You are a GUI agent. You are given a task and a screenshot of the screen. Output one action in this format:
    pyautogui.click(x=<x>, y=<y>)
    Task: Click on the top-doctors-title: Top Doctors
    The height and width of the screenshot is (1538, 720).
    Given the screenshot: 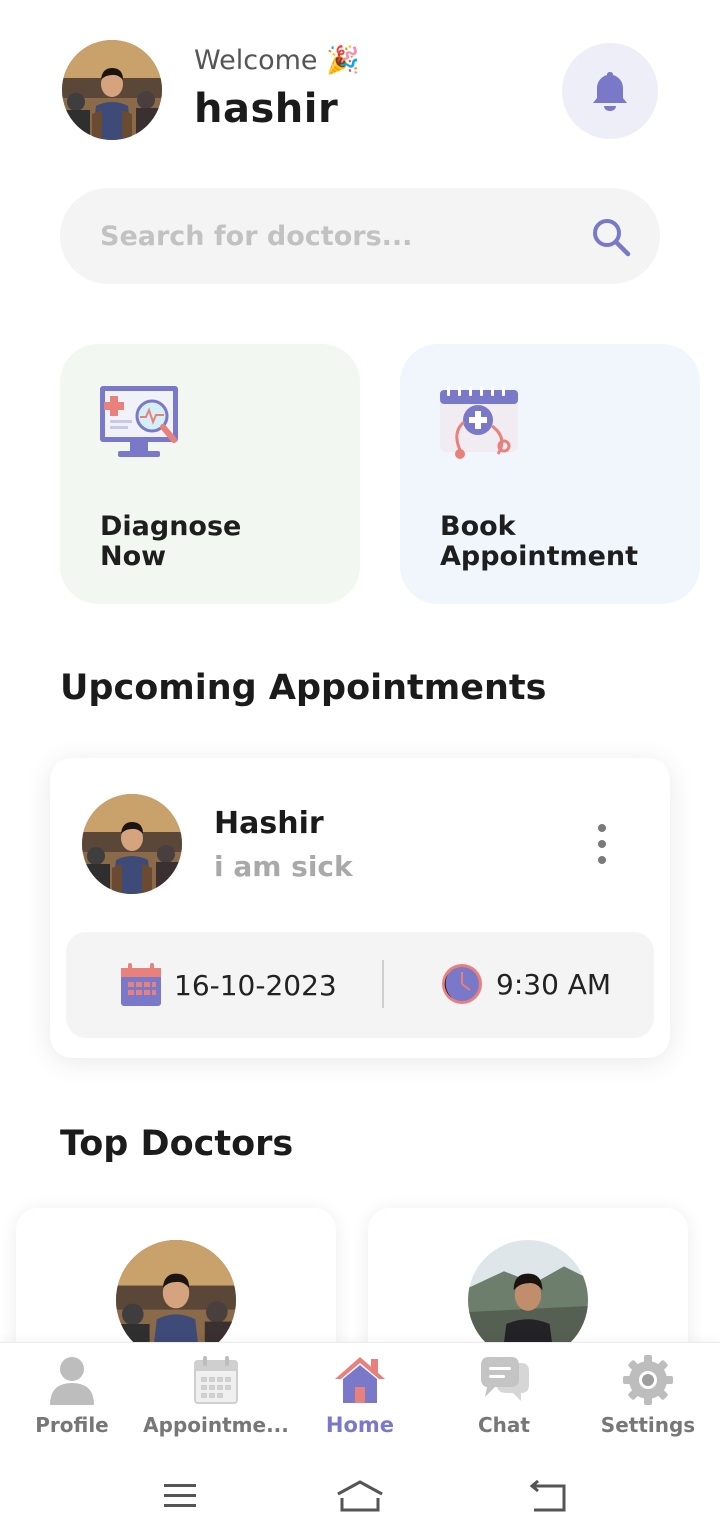 What is the action you would take?
    pyautogui.click(x=177, y=1144)
    